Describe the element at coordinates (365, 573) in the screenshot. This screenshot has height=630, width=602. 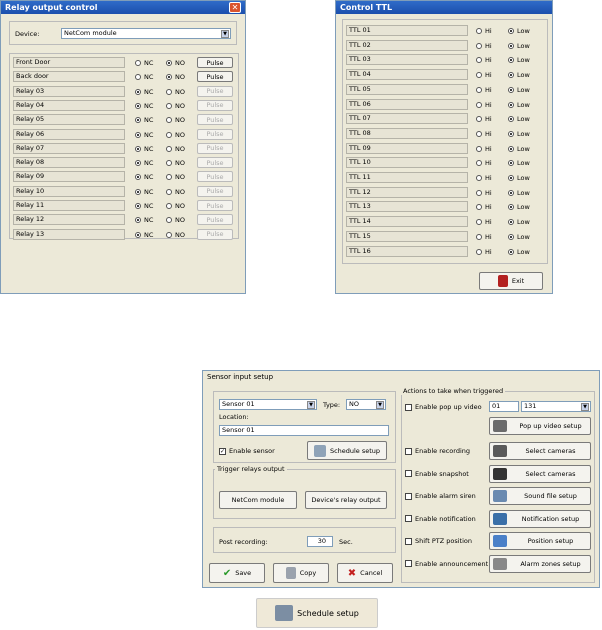
I see `cancel-button: ✖ Cancel` at that location.